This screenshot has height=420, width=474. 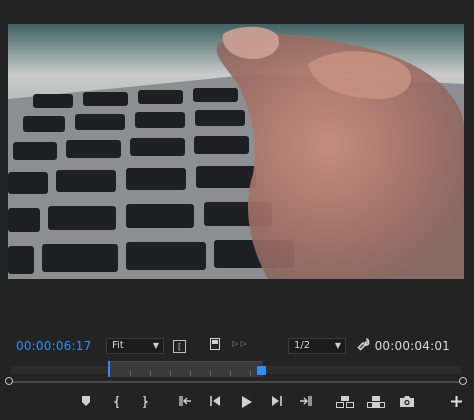 I want to click on zoom-select: Fit ▼, so click(x=135, y=346).